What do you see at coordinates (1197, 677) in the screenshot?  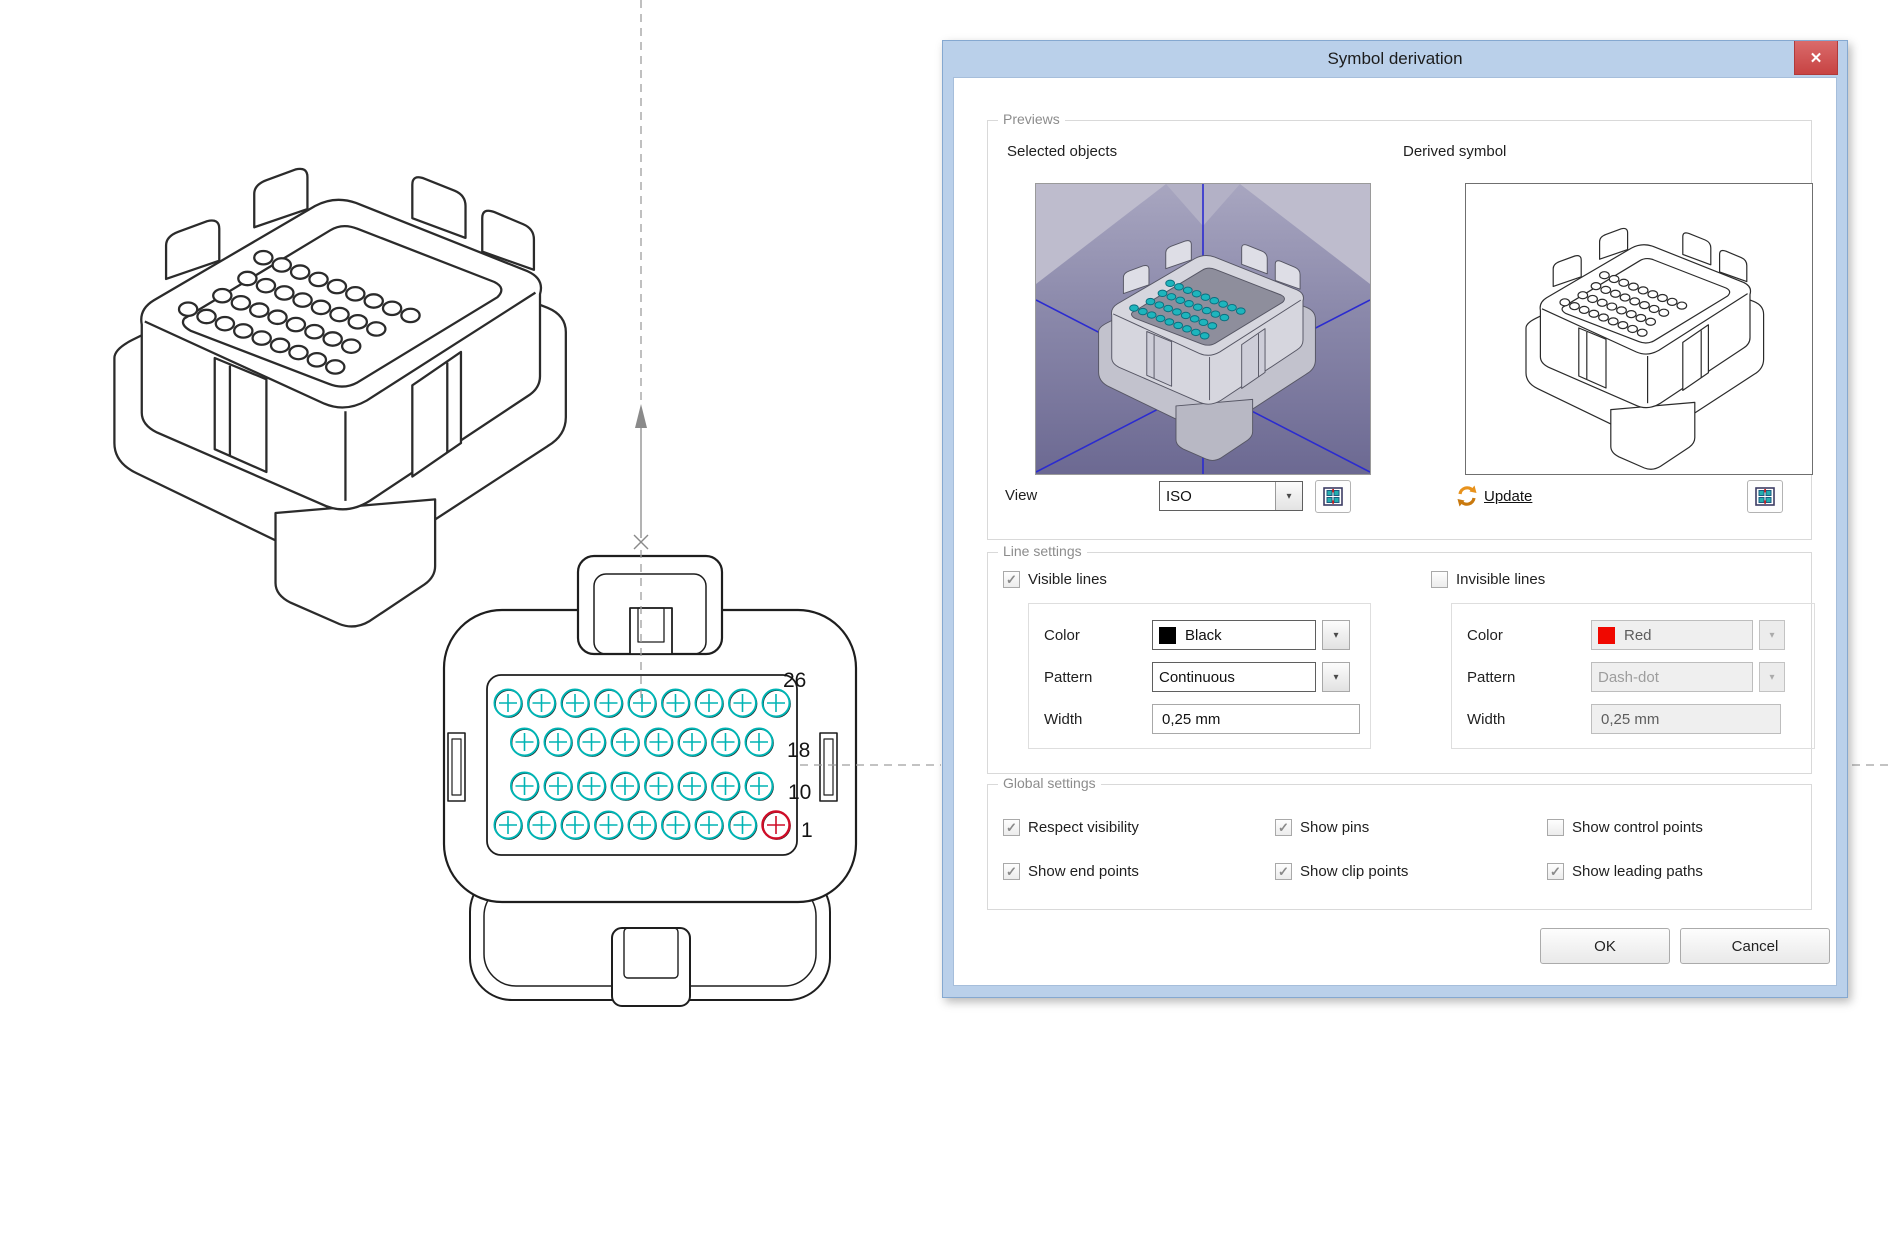 I see `visible-pattern-value: Continuous` at bounding box center [1197, 677].